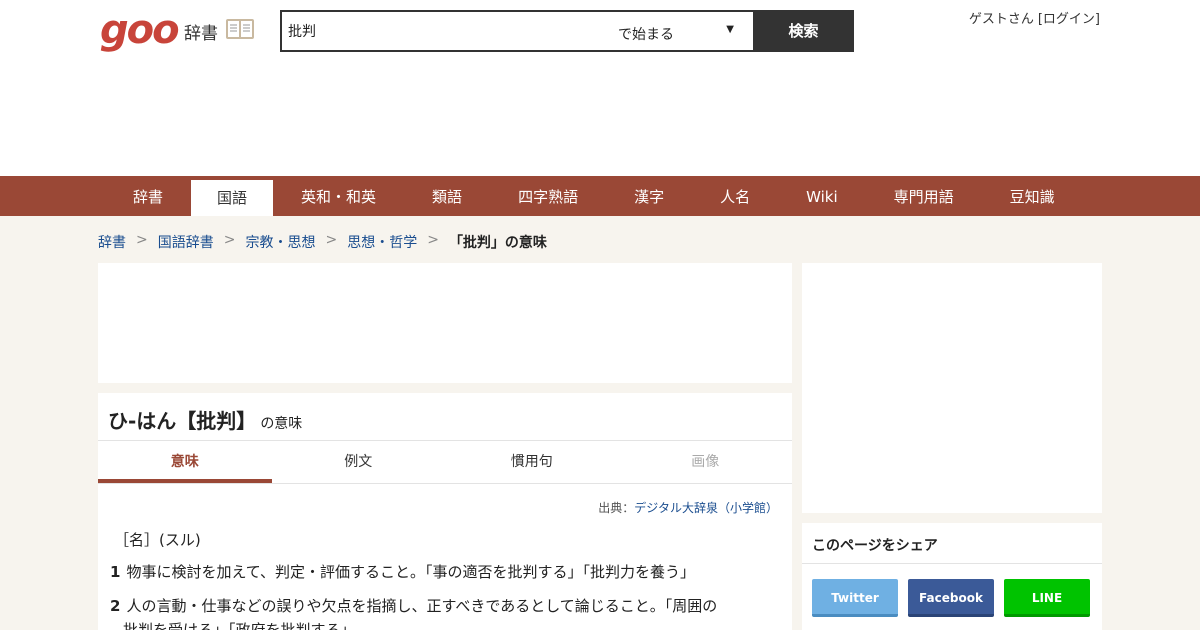 Image resolution: width=1200 pixels, height=630 pixels. What do you see at coordinates (239, 625) in the screenshot?
I see `definition-text-cont: 批判を受ける」「政府を批判する」` at bounding box center [239, 625].